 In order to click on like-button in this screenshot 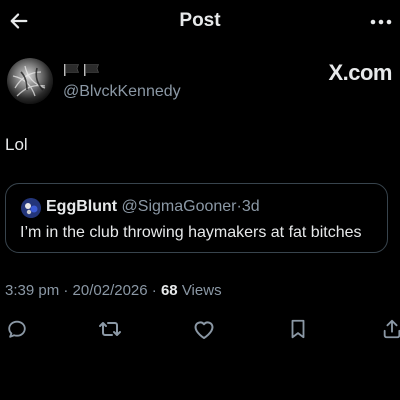, I will do `click(204, 329)`.